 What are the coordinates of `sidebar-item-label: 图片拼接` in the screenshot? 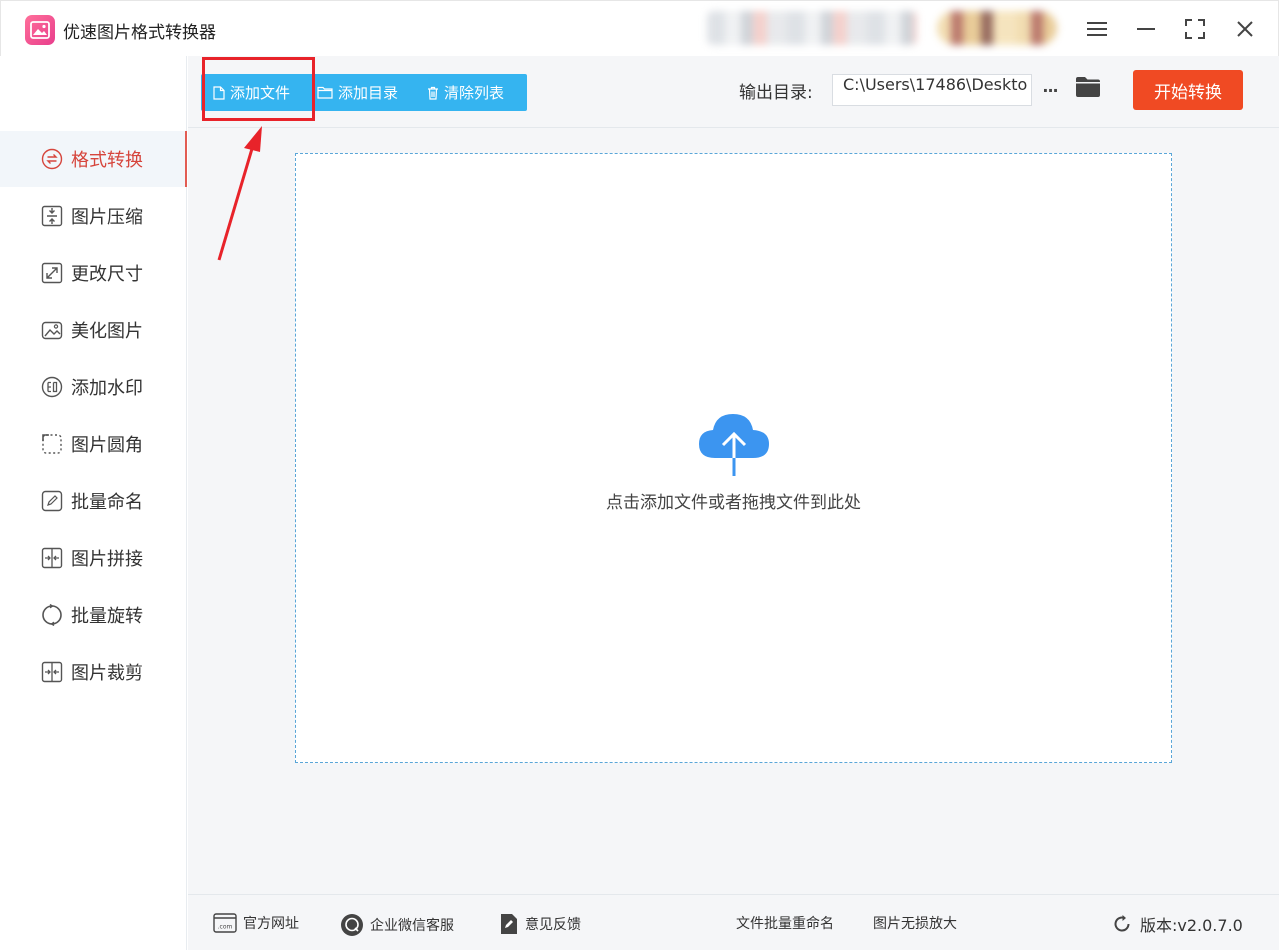 It's located at (107, 559).